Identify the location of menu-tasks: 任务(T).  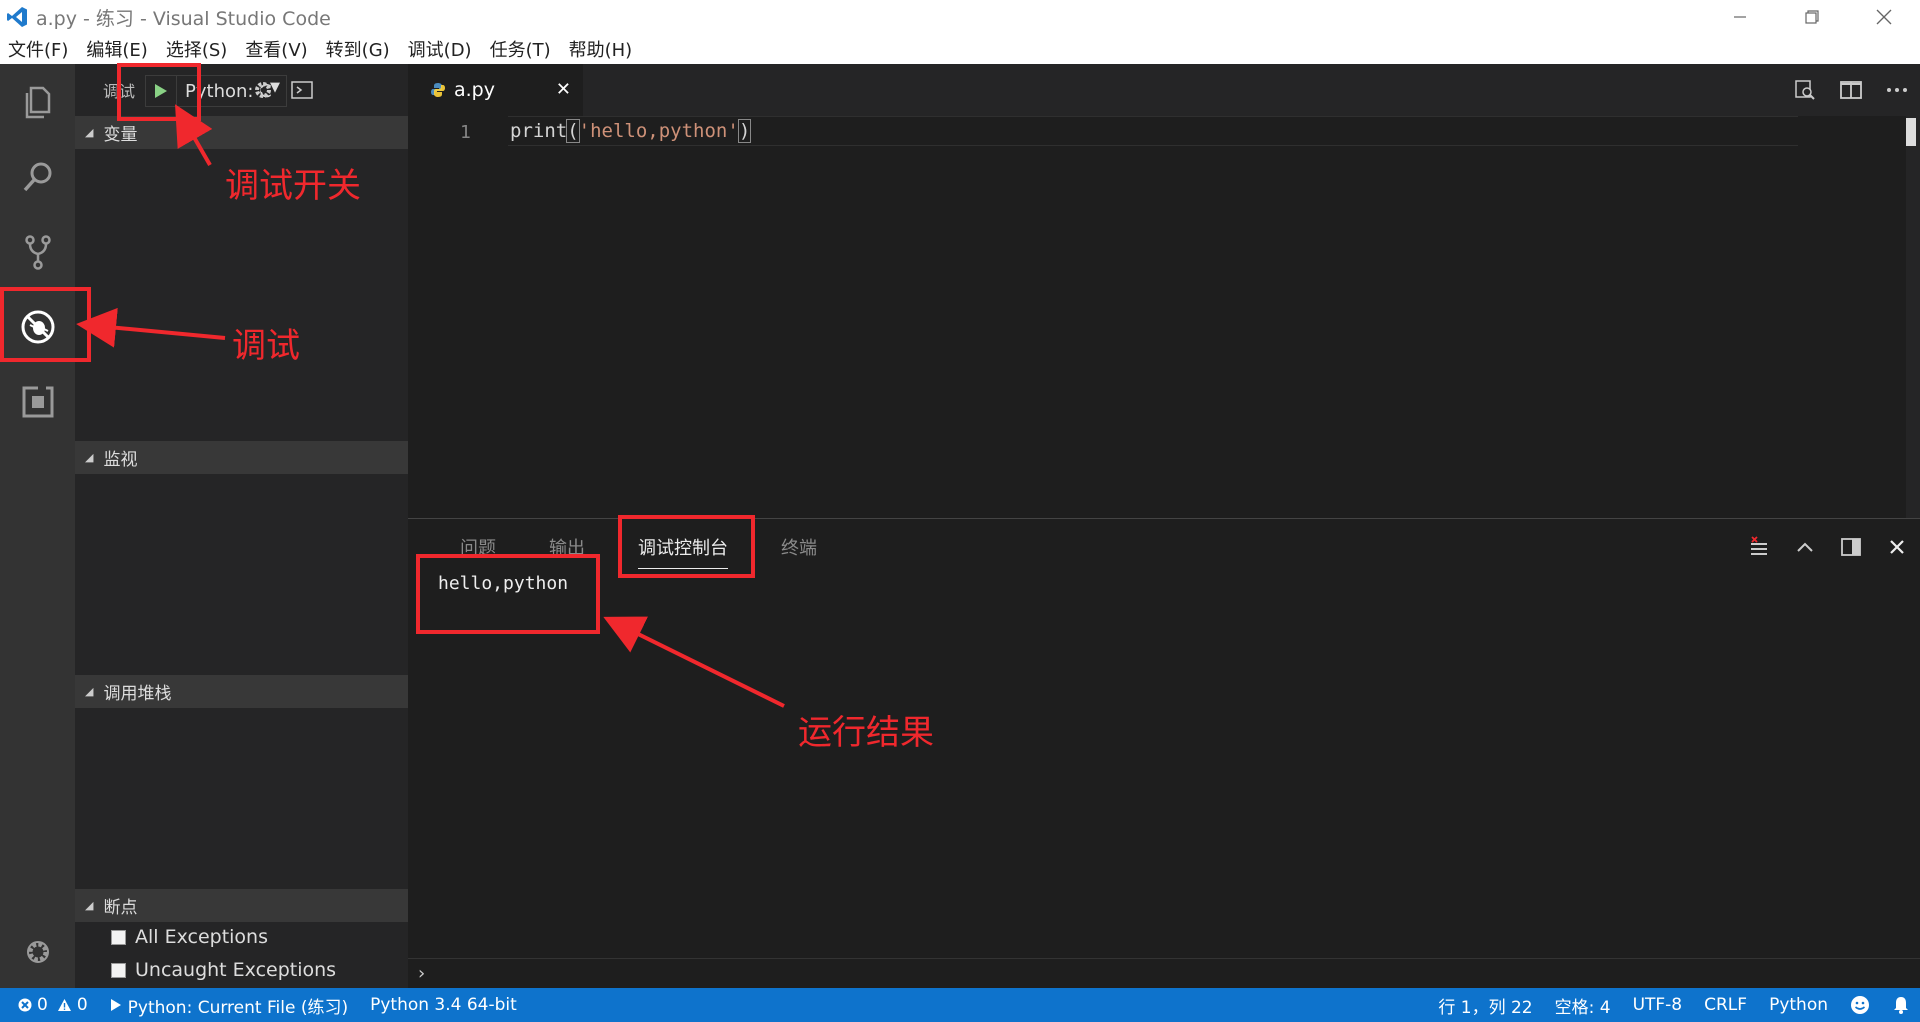
(520, 49).